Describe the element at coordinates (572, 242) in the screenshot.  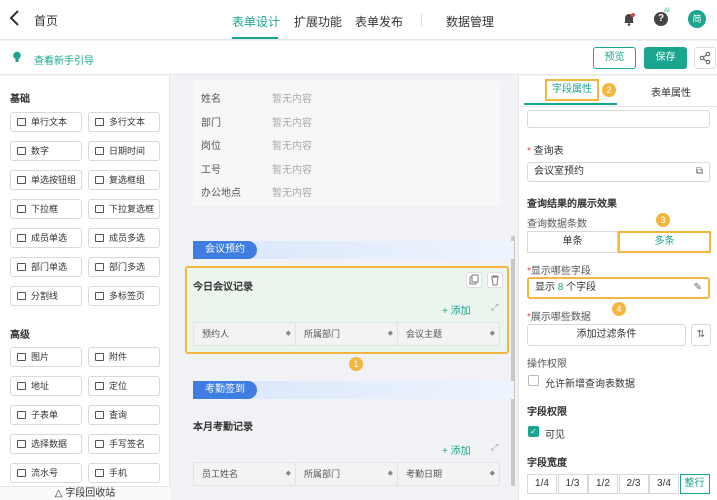
I see `count-option-single: 单条` at that location.